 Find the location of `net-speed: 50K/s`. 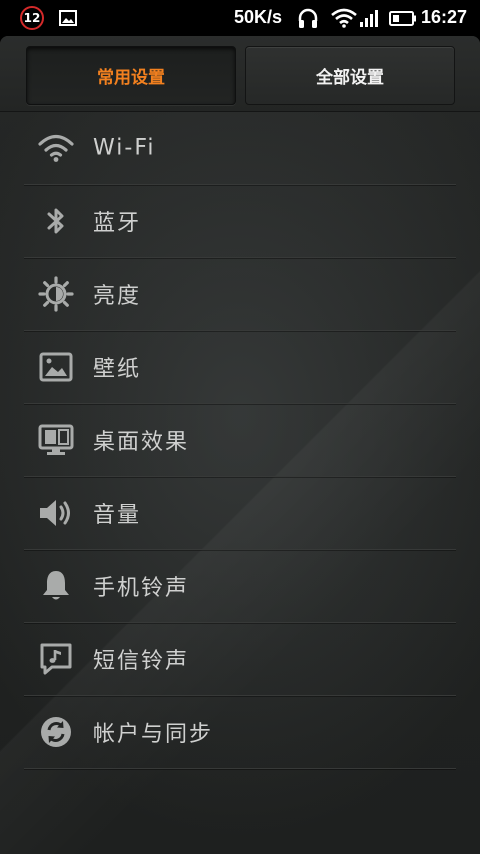

net-speed: 50K/s is located at coordinates (258, 17).